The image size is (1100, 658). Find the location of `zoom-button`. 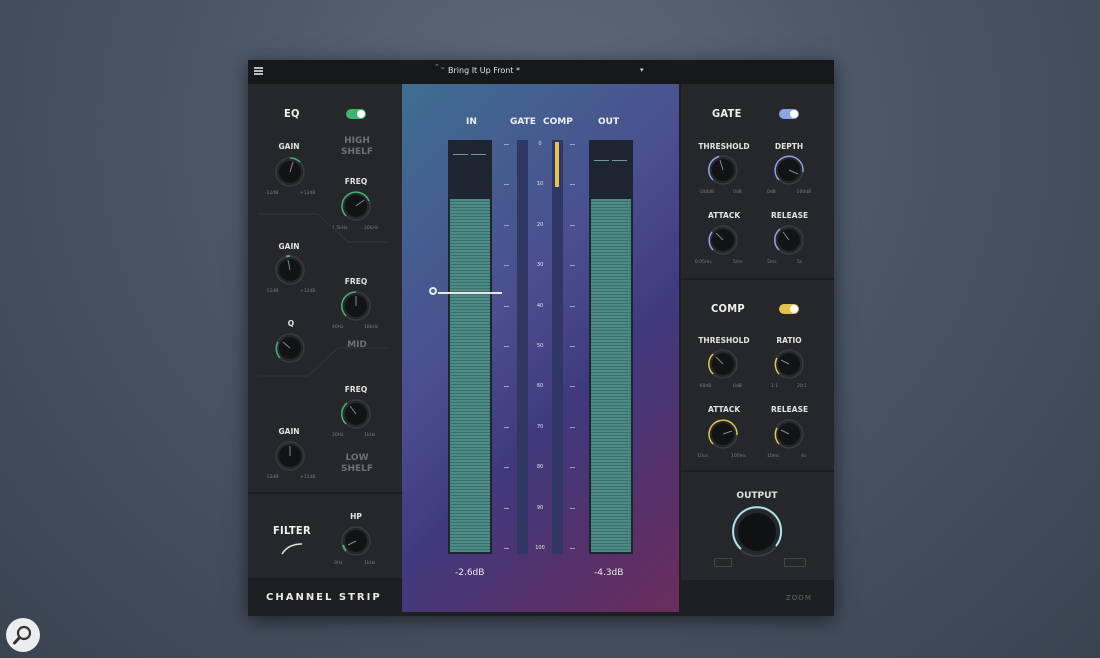

zoom-button is located at coordinates (23, 635).